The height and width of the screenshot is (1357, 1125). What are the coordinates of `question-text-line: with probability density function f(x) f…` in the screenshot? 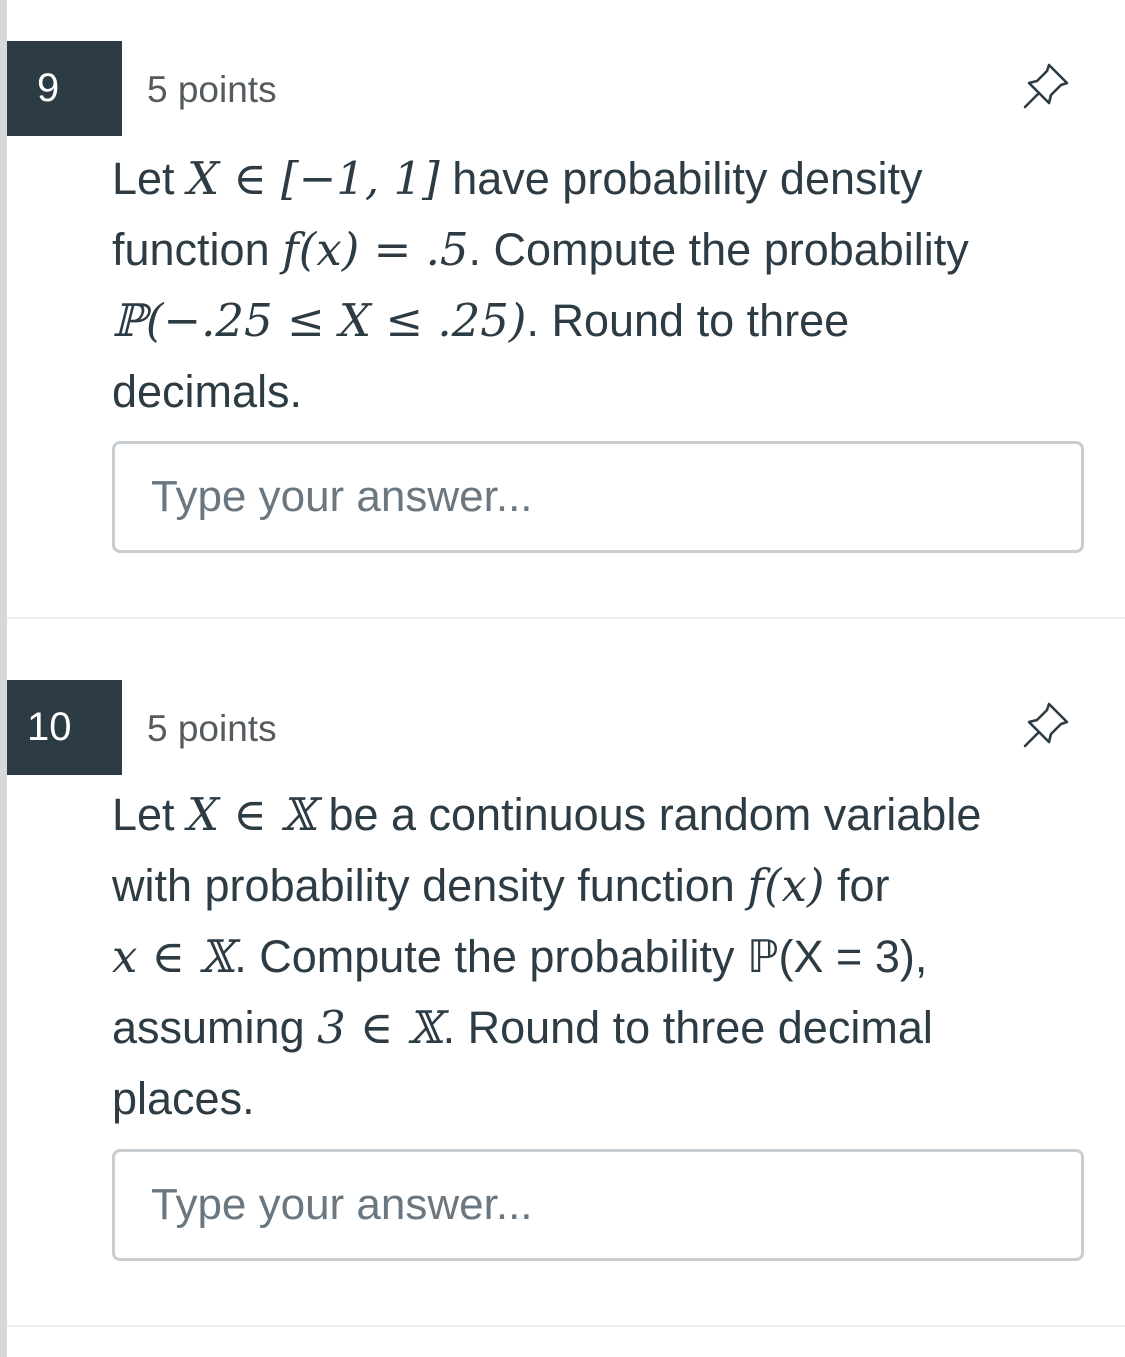 It's located at (501, 885).